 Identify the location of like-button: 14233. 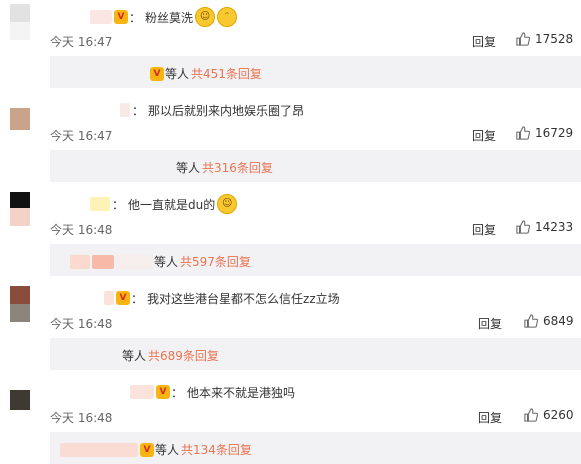
(544, 227).